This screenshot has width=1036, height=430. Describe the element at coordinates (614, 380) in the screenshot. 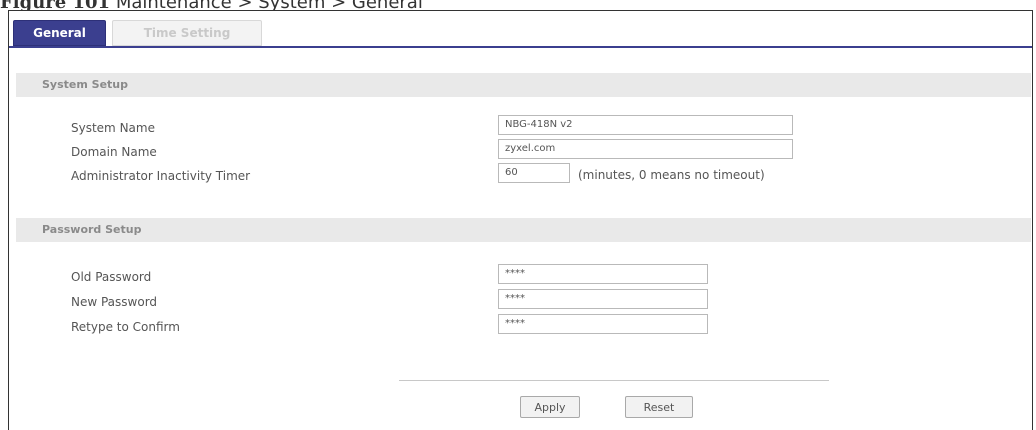

I see `button-divider` at that location.